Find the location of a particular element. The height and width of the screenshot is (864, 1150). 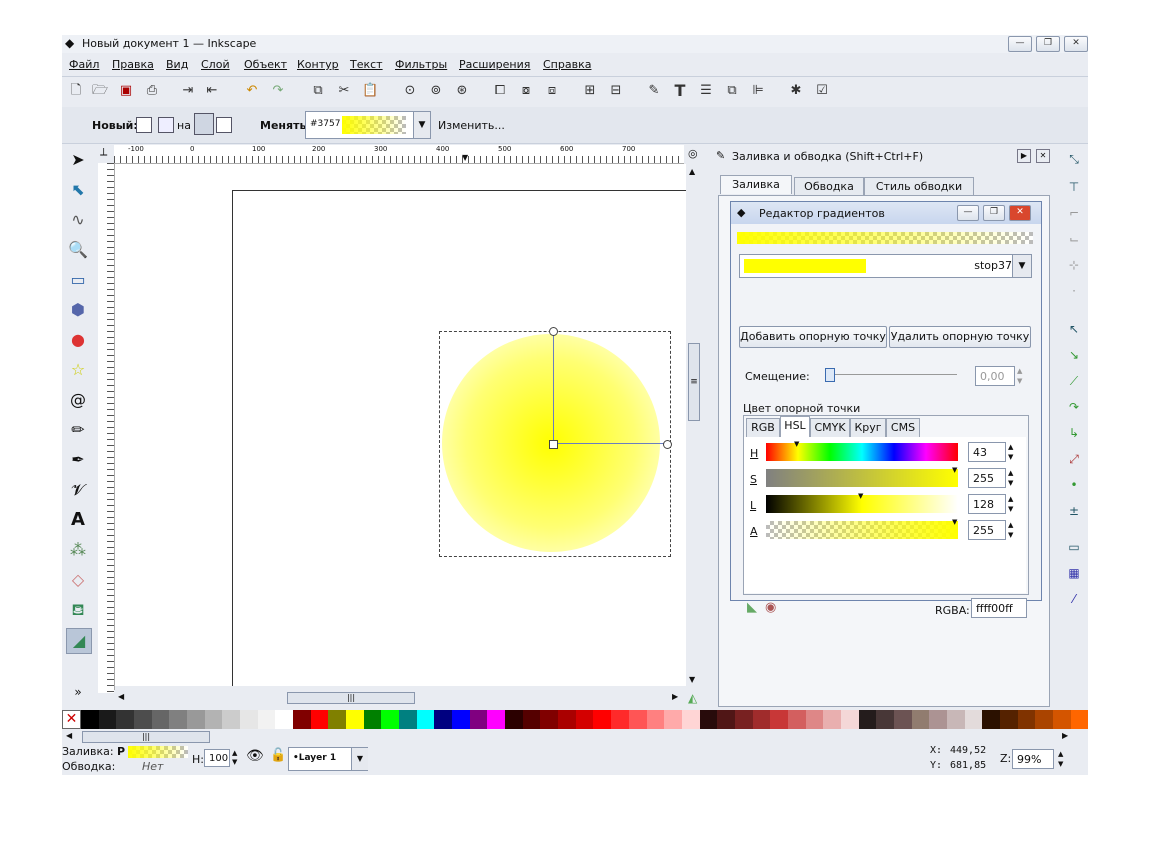

snap-toggle-icon: ⤡ is located at coordinates (1074, 159).